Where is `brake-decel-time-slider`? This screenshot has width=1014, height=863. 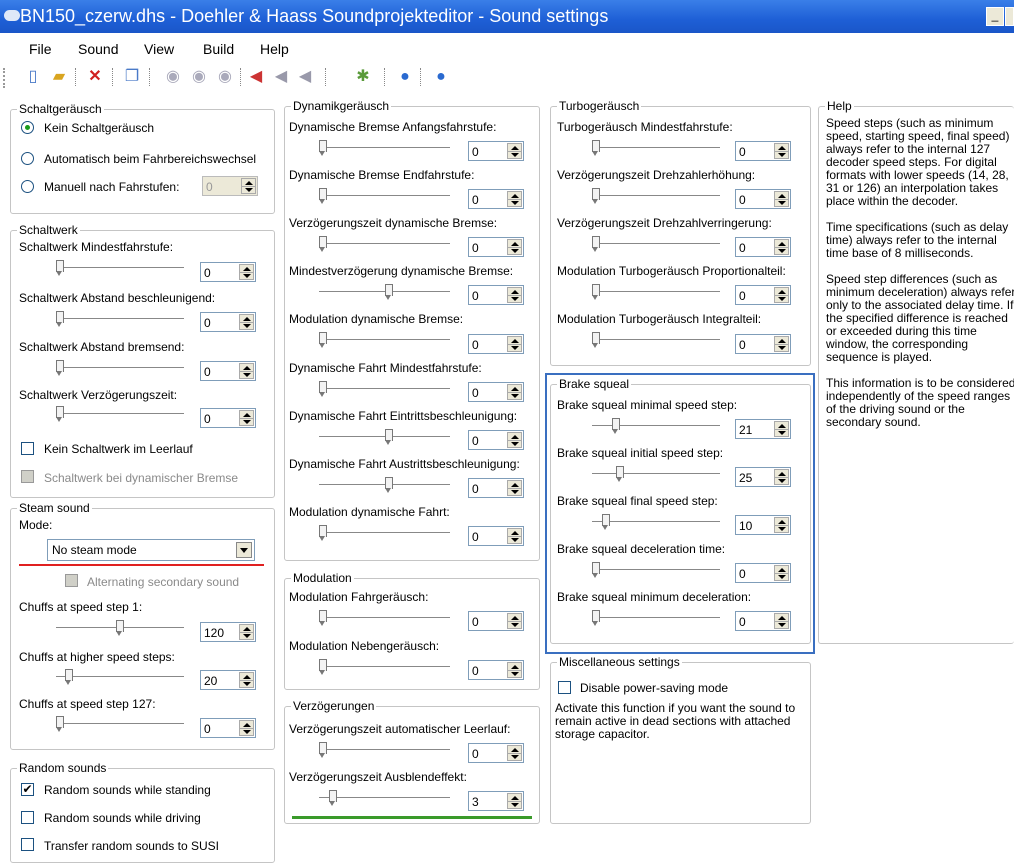
brake-decel-time-slider is located at coordinates (656, 570).